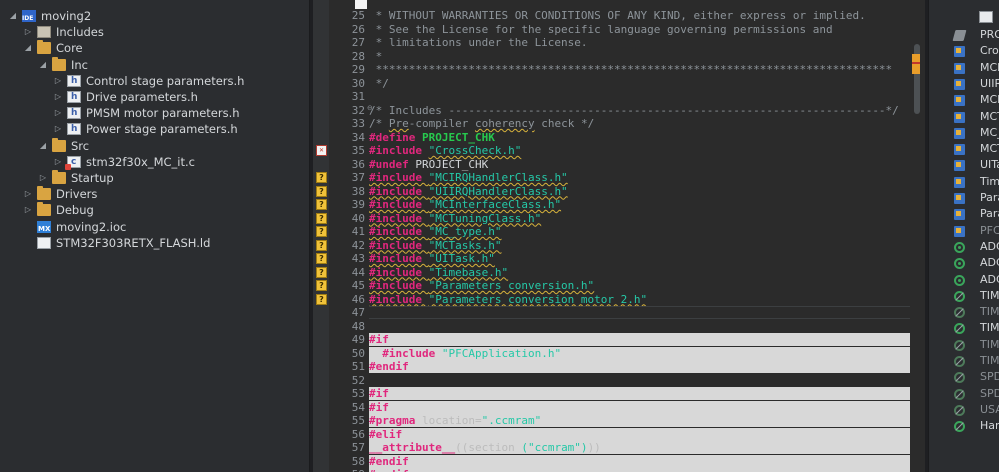 The width and height of the screenshot is (999, 472). What do you see at coordinates (639, 137) in the screenshot?
I see `code-line: #define PROJECT_CHK` at bounding box center [639, 137].